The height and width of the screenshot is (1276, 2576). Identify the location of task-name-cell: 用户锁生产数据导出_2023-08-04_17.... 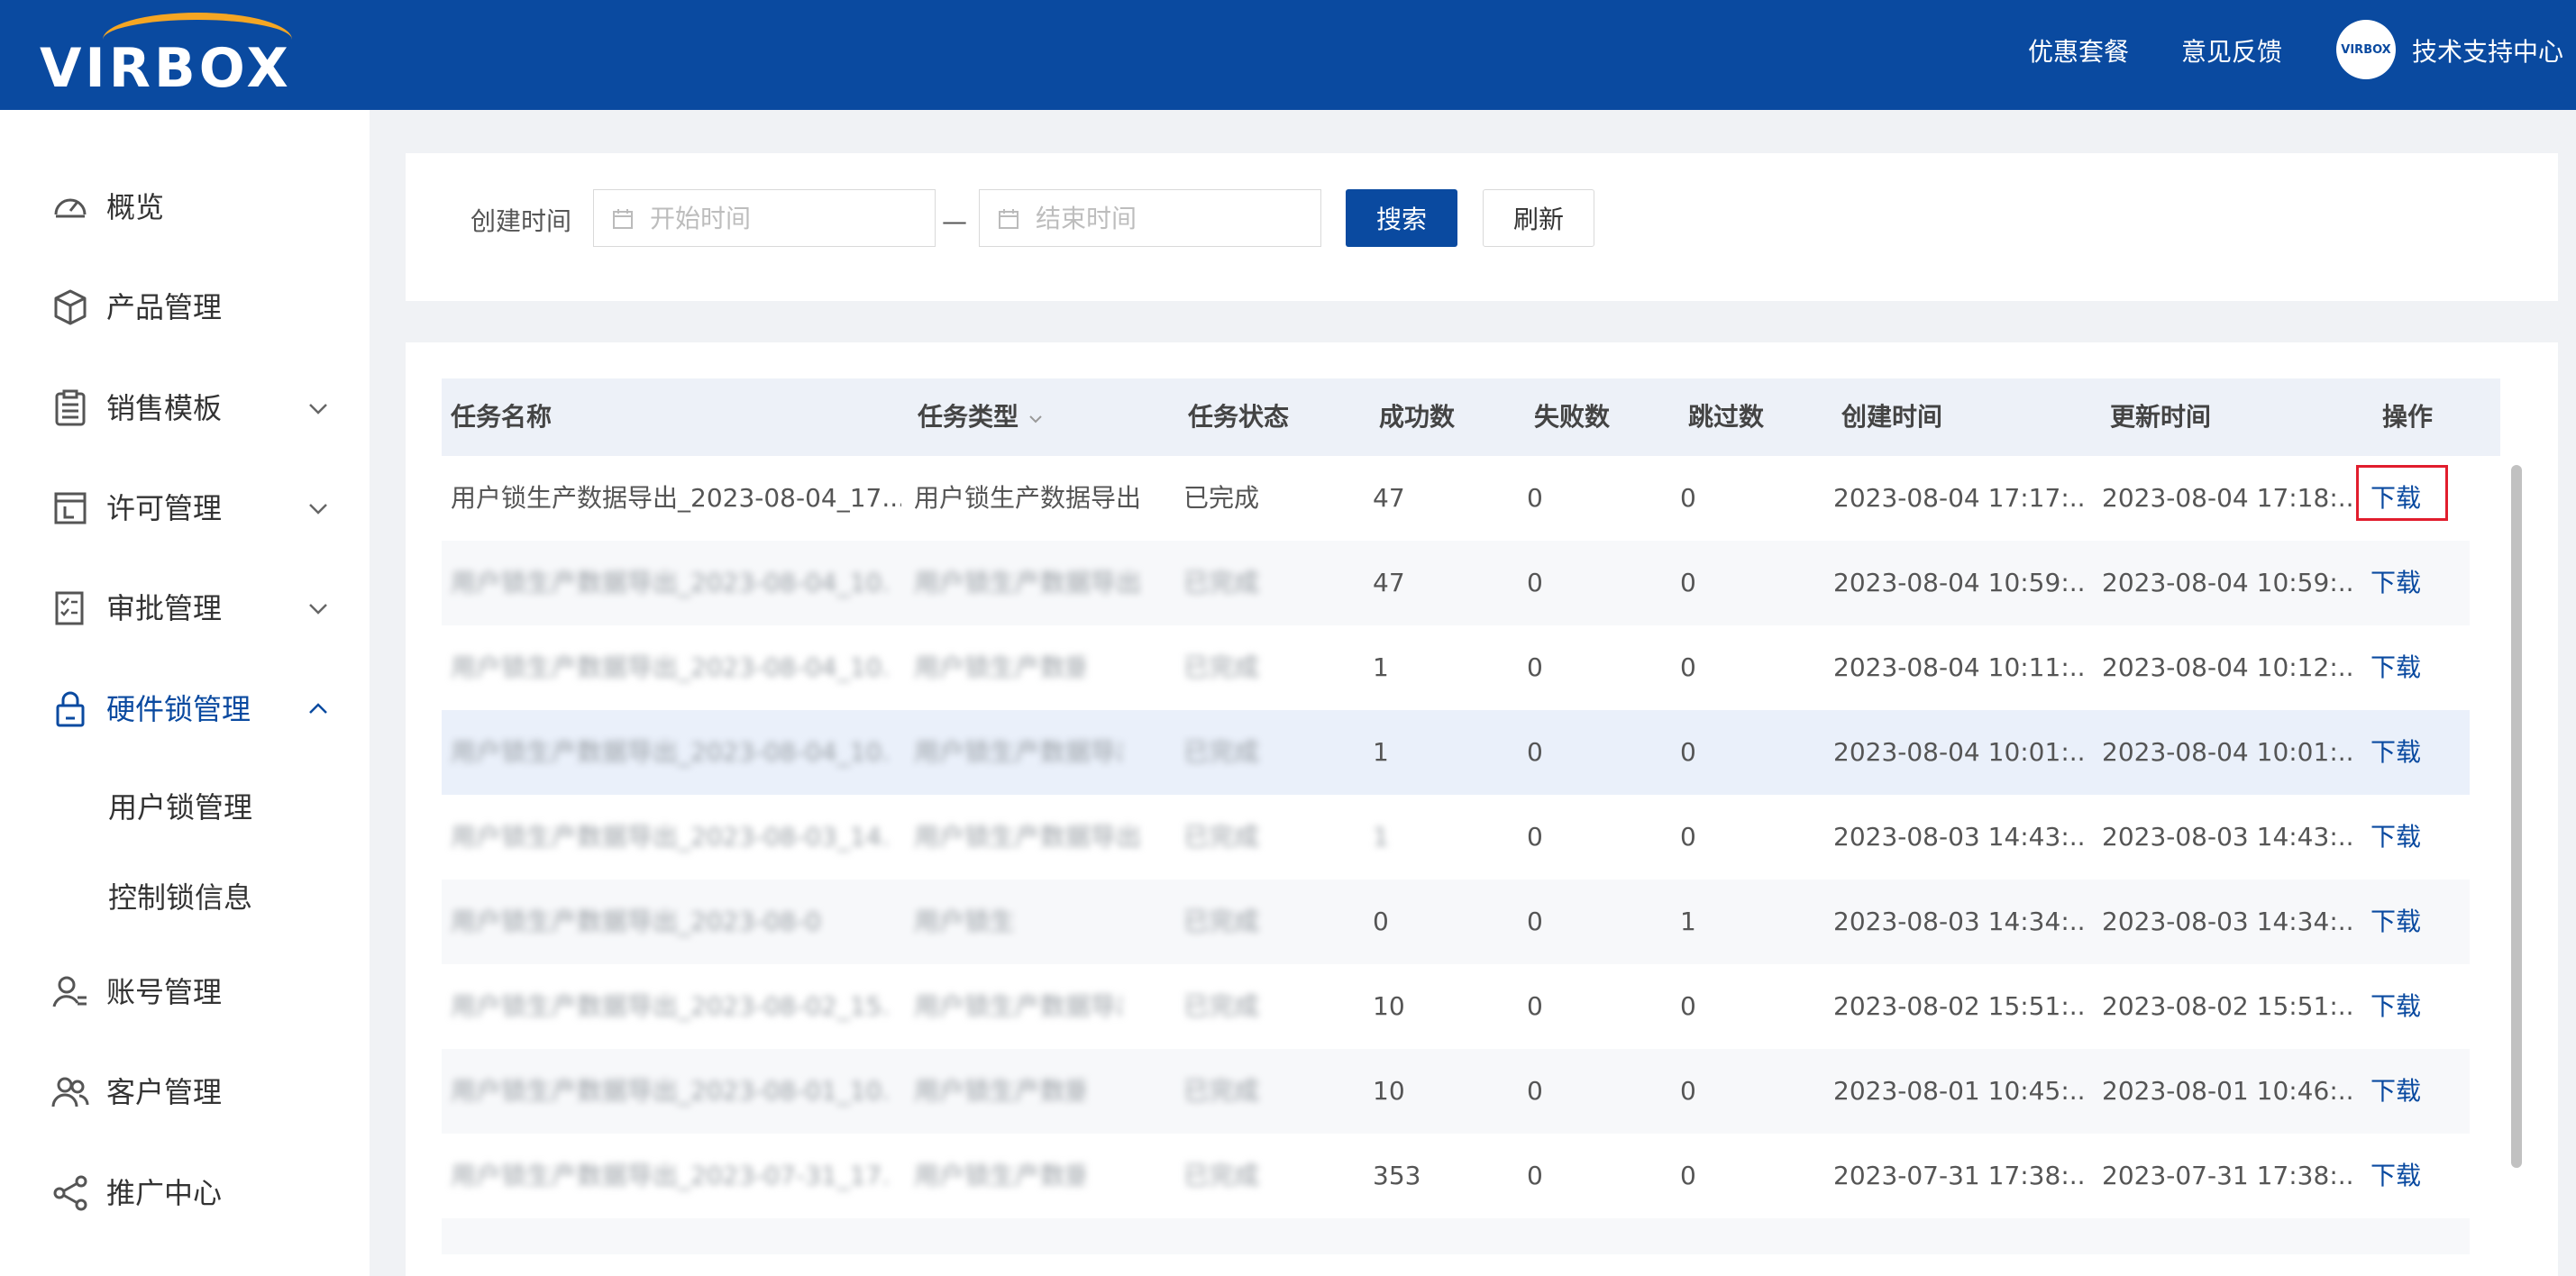
(676, 498).